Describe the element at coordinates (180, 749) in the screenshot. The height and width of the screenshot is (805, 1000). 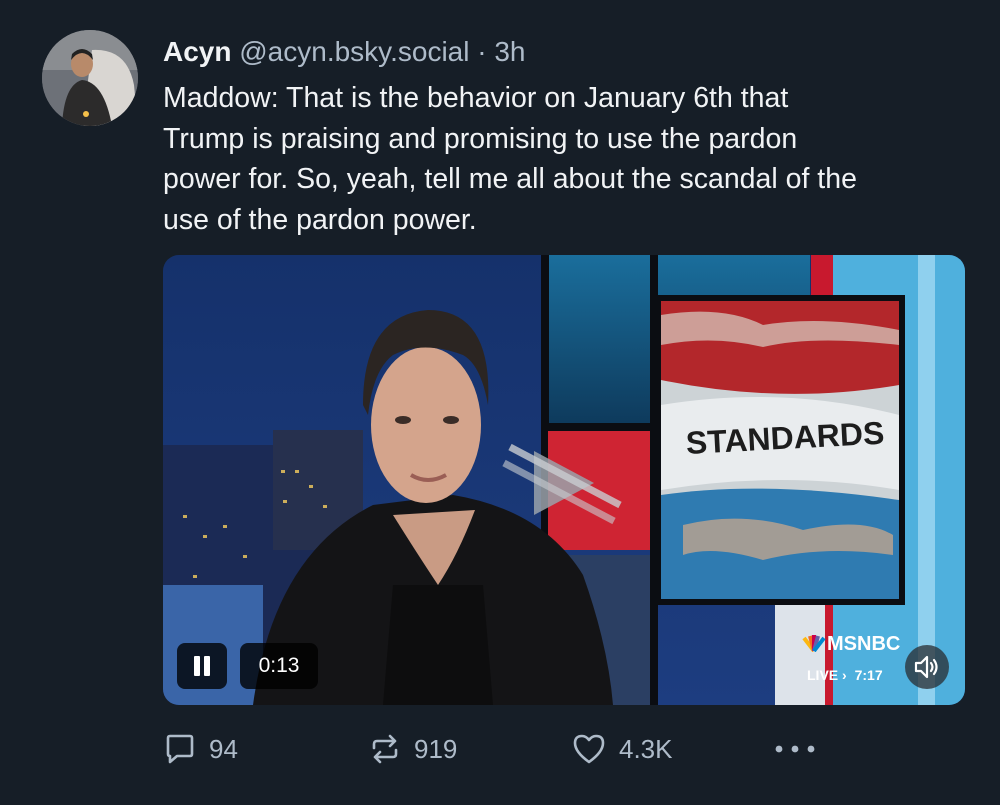
I see `reply-icon` at that location.